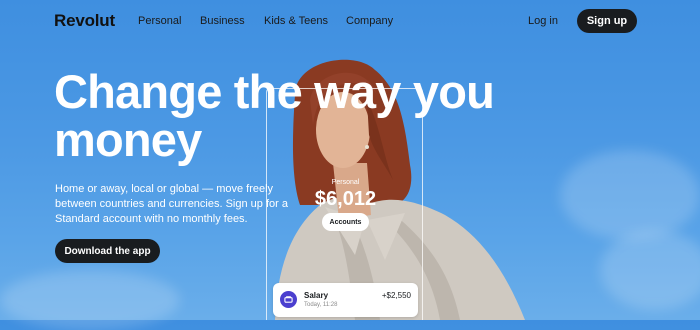 This screenshot has width=700, height=330. What do you see at coordinates (345, 222) in the screenshot?
I see `accounts-button: Accounts` at bounding box center [345, 222].